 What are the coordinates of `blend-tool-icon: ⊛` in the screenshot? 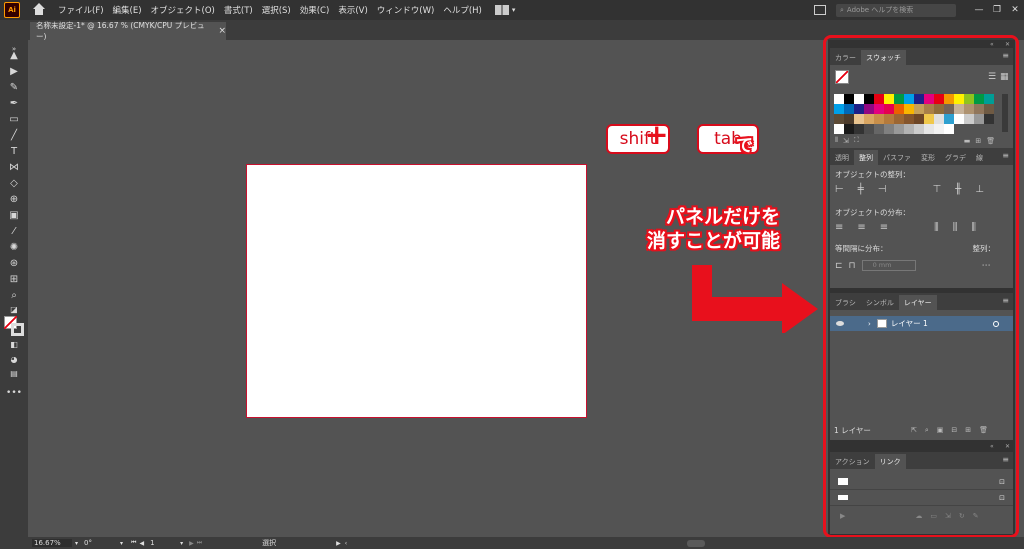 It's located at (14, 263).